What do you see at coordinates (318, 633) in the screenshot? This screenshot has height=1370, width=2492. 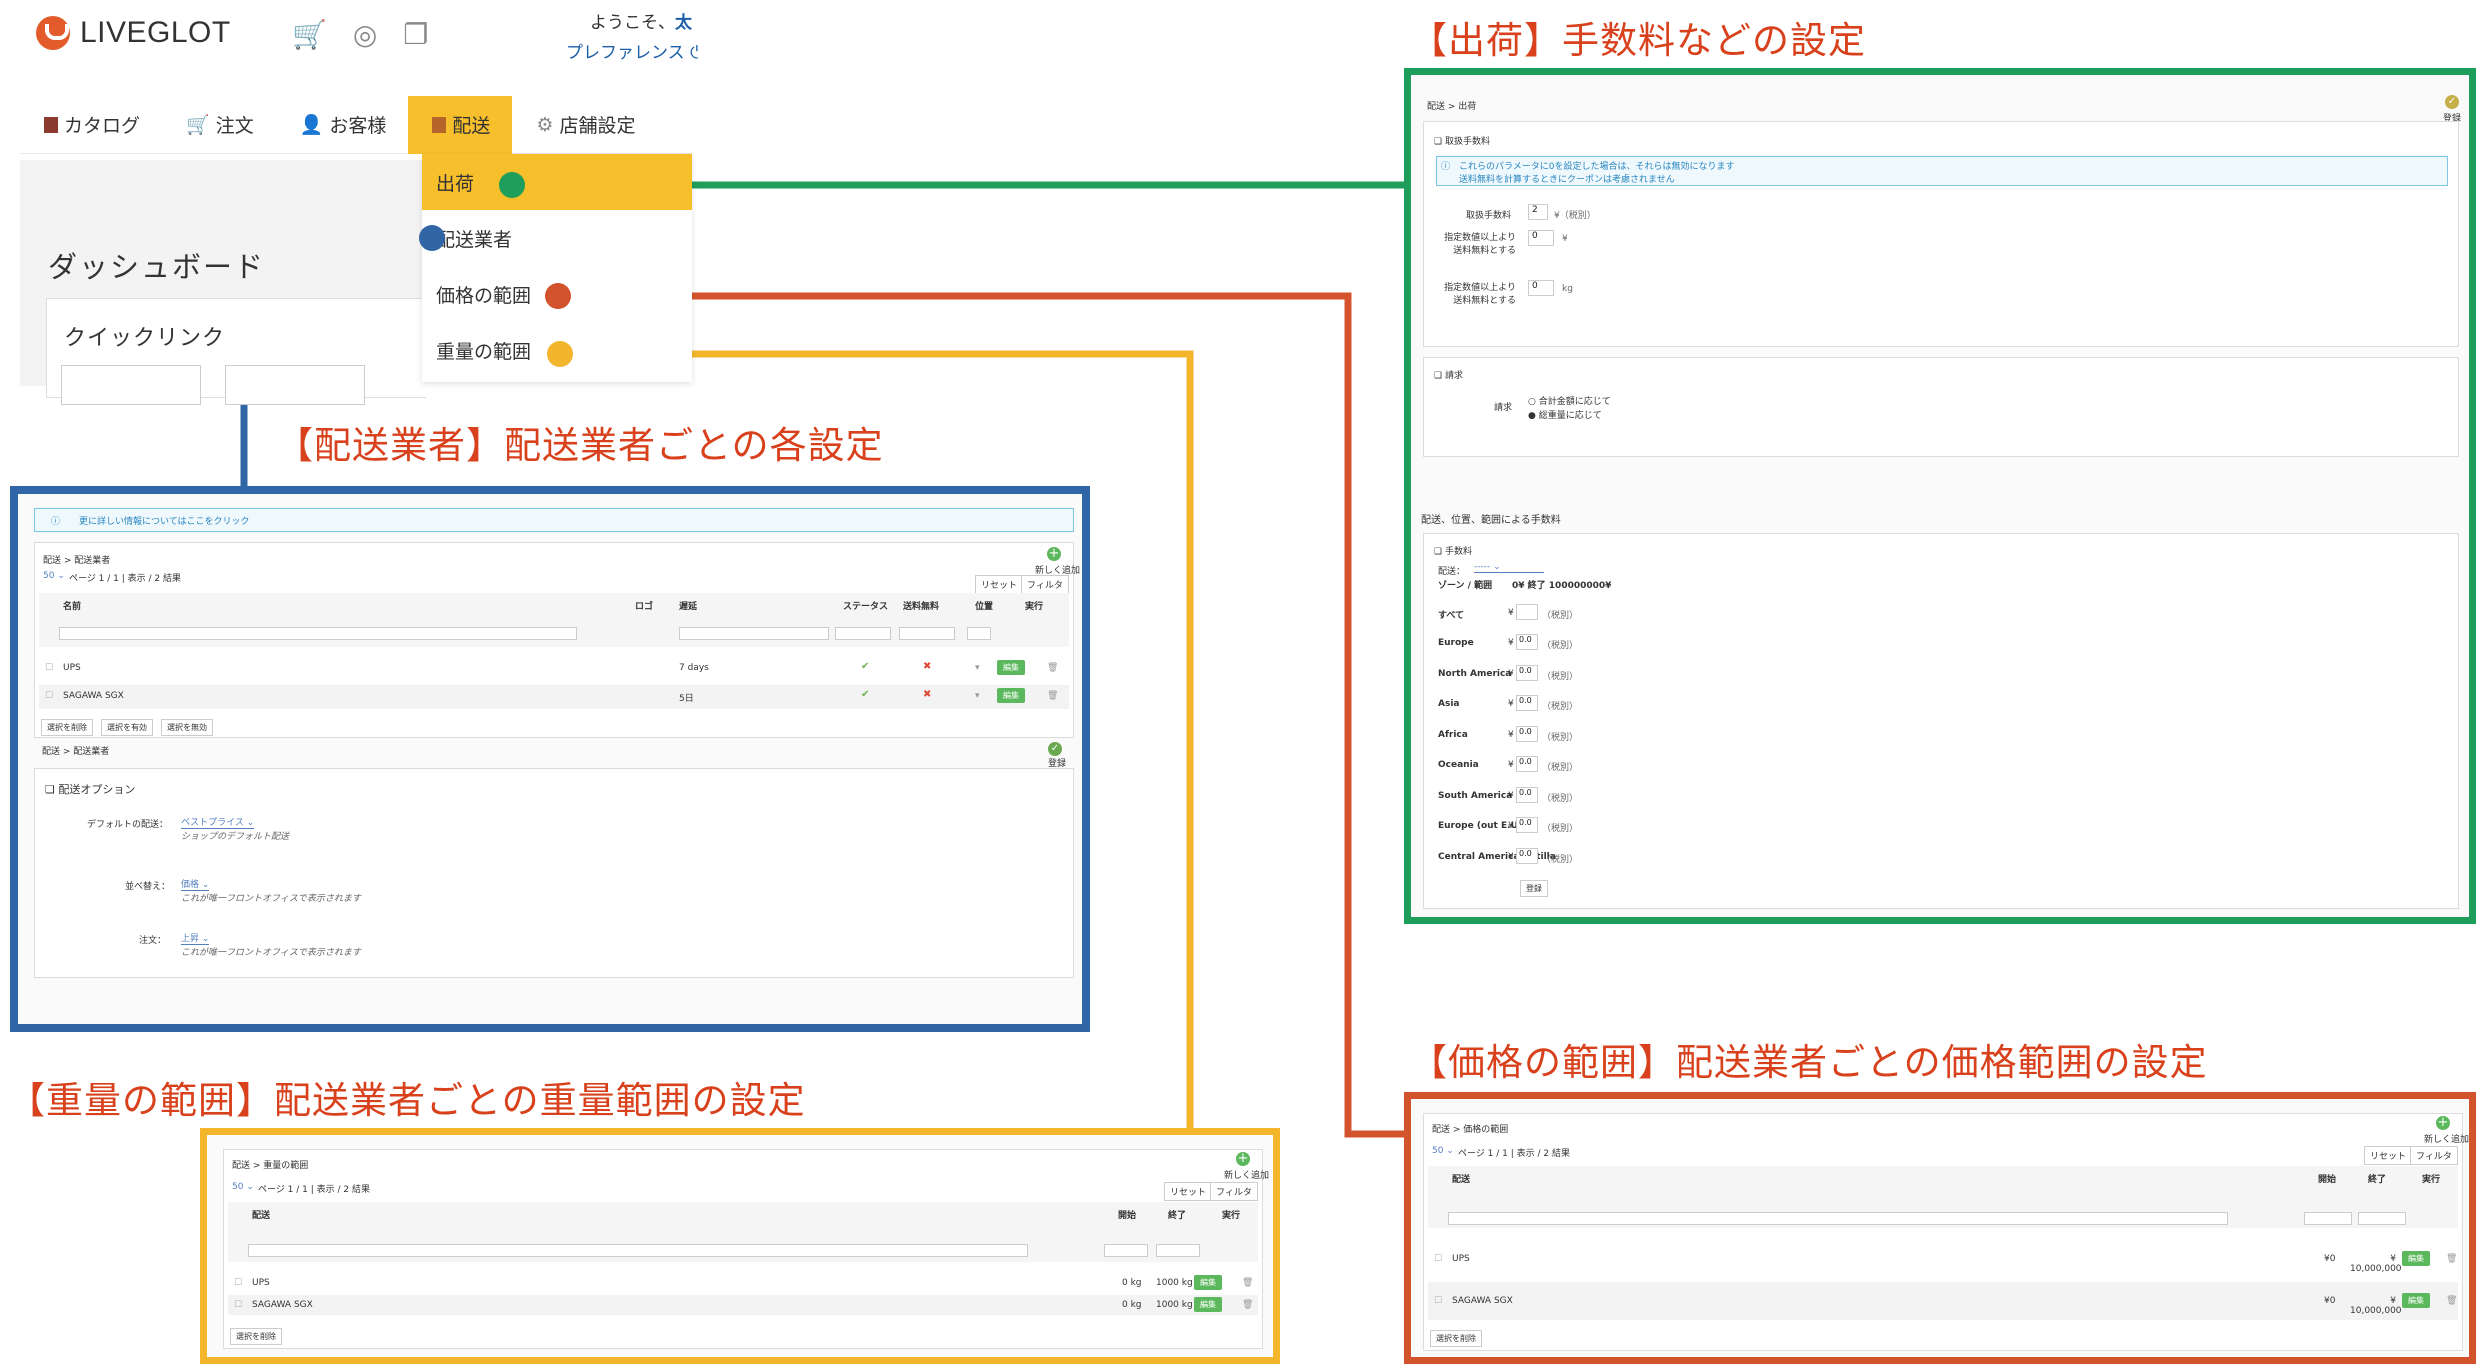 I see `filter-name-input` at bounding box center [318, 633].